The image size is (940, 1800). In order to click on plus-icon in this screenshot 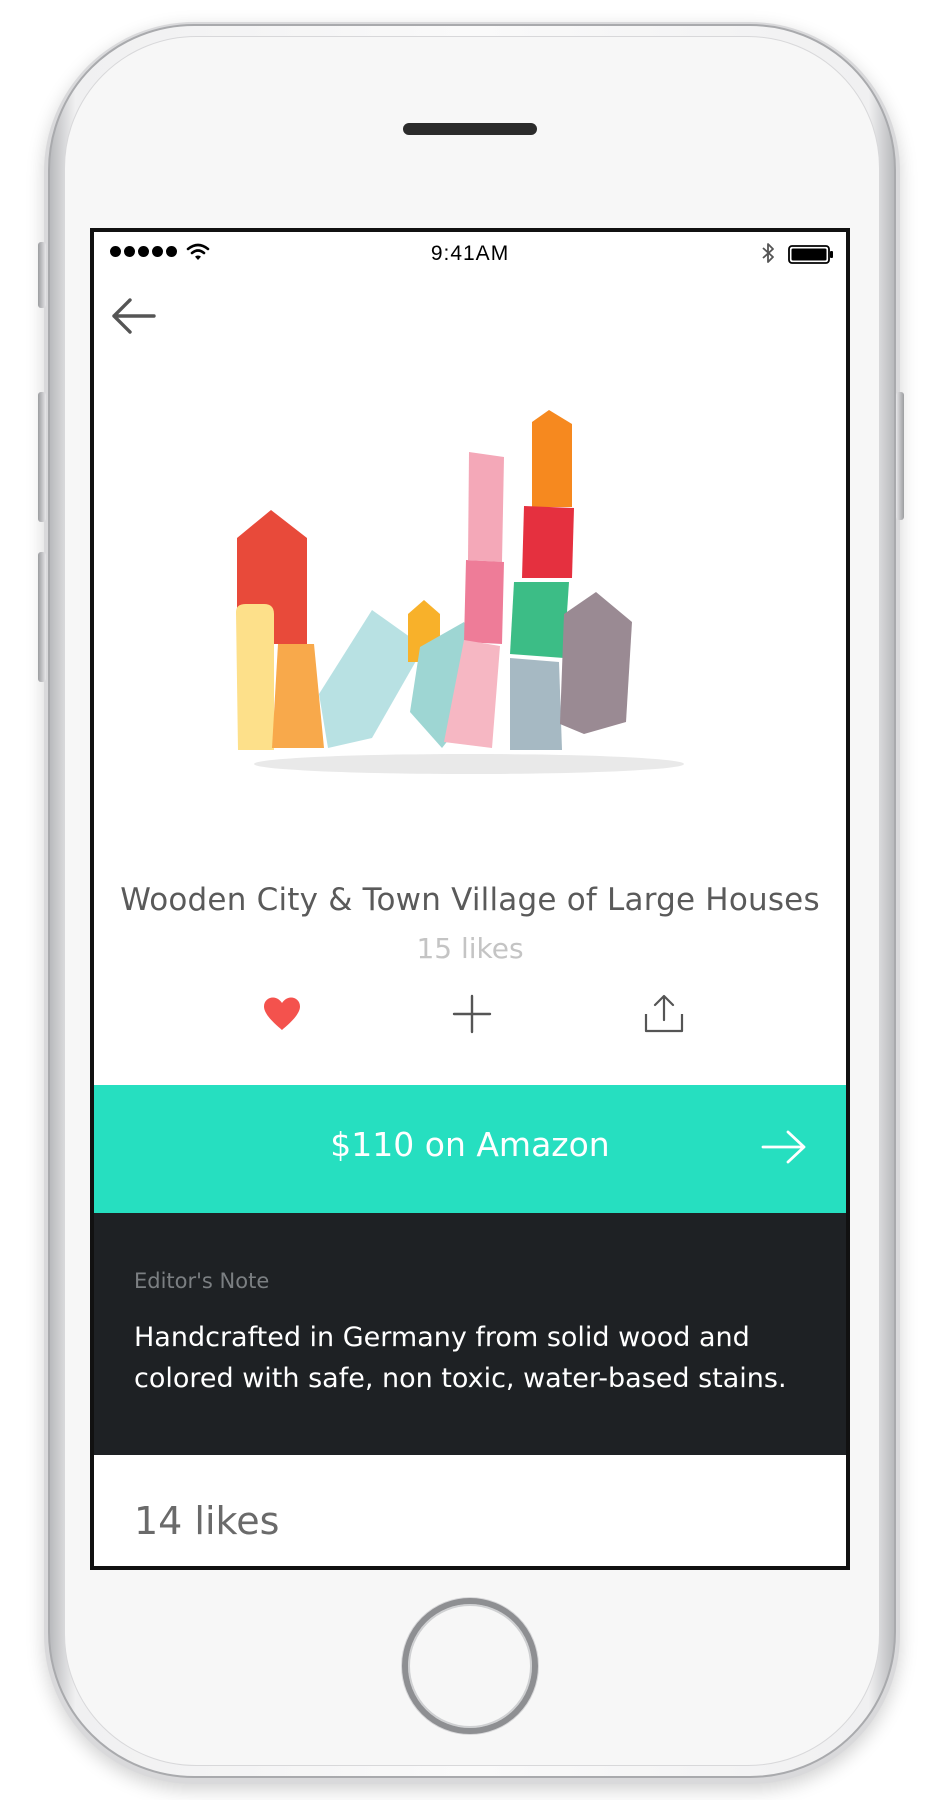, I will do `click(472, 1014)`.